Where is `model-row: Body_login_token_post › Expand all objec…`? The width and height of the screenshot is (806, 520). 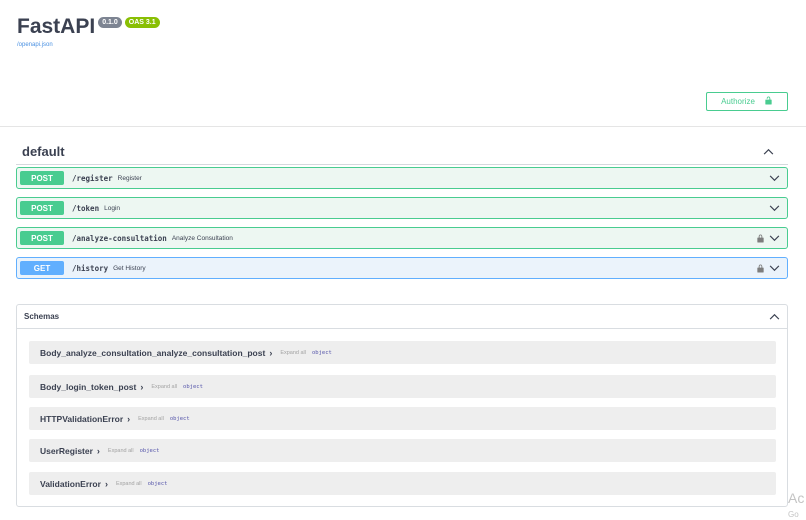
model-row: Body_login_token_post › Expand all objec… is located at coordinates (402, 386).